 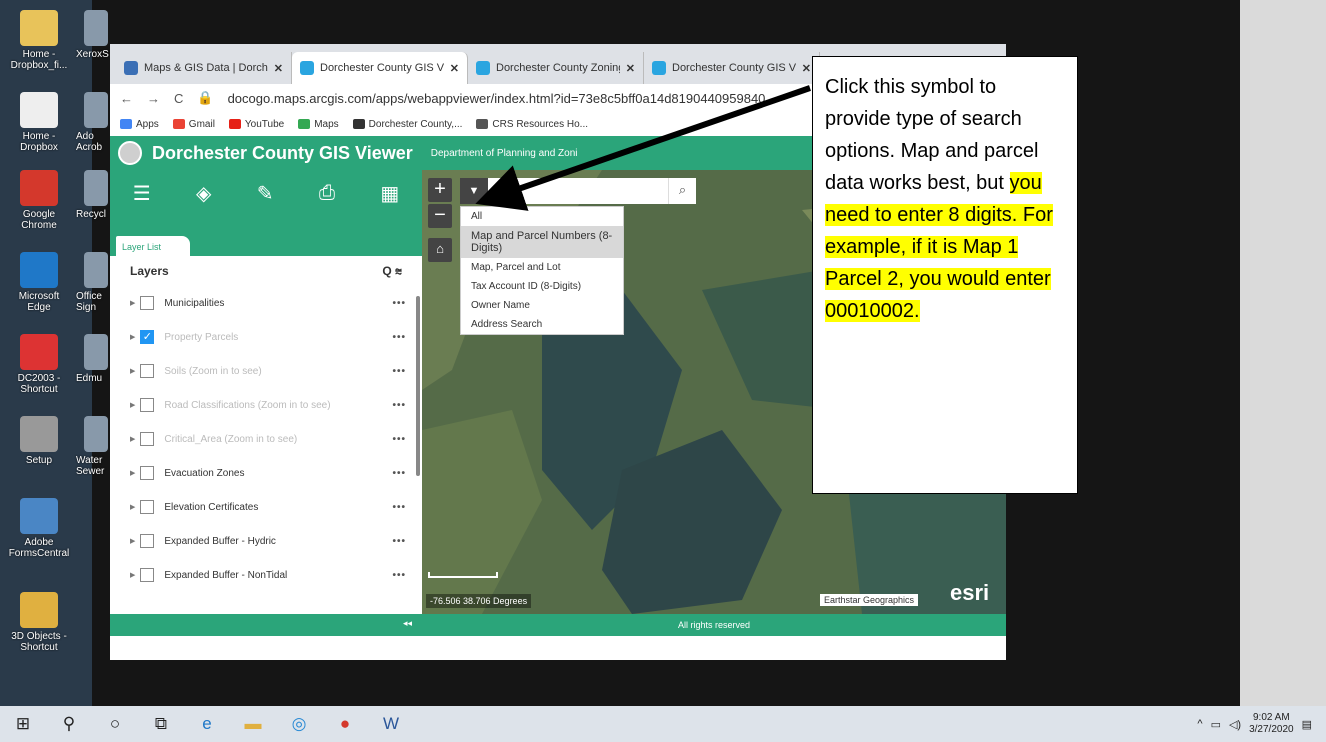 What do you see at coordinates (440, 216) in the screenshot?
I see `zoom-out-button: −` at bounding box center [440, 216].